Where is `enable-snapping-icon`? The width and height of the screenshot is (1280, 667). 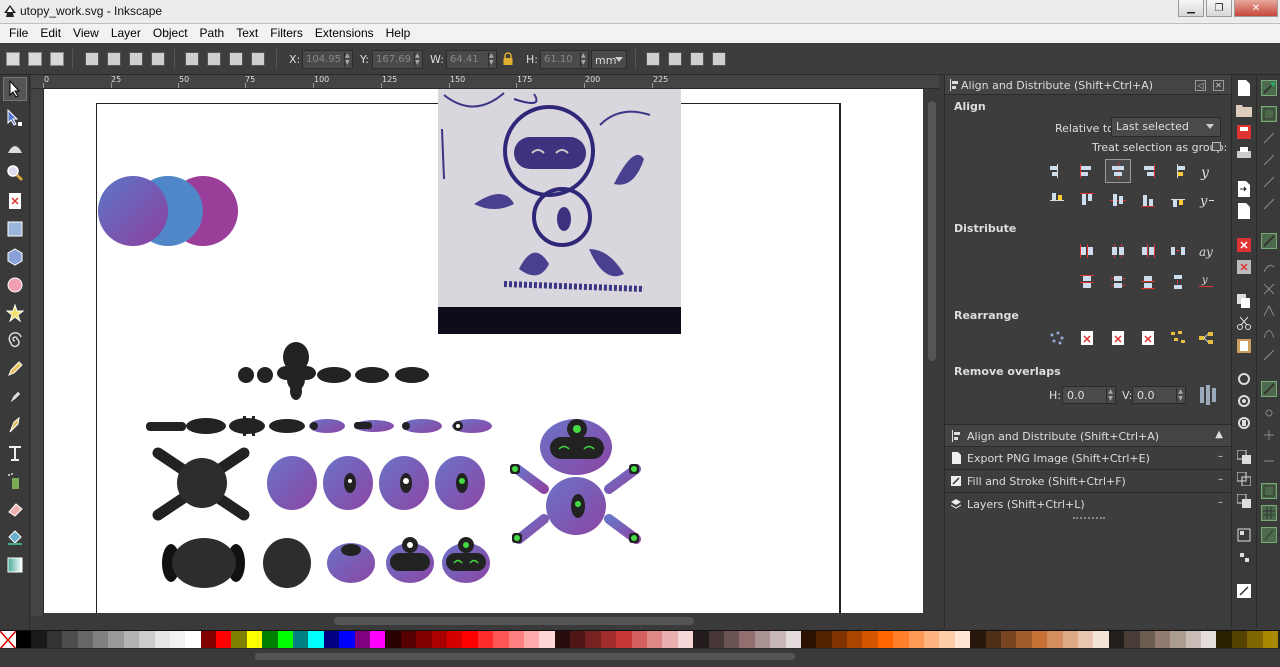 enable-snapping-icon is located at coordinates (1269, 88).